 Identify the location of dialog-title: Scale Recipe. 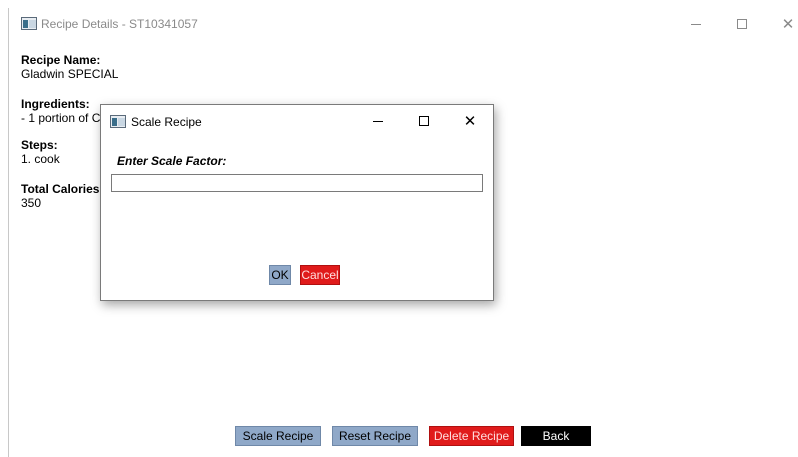
(166, 122).